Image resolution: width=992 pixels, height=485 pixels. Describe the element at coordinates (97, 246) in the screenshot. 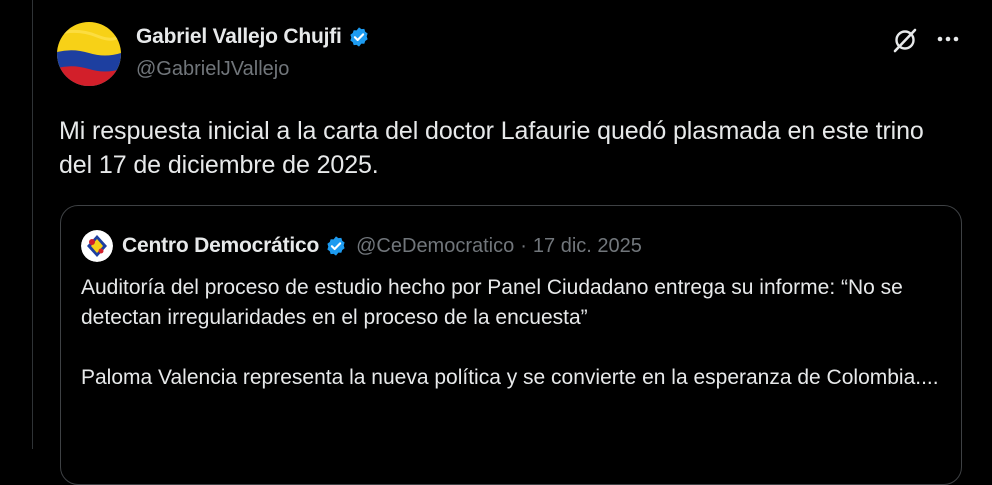

I see `centro-democratico-logo-icon` at that location.